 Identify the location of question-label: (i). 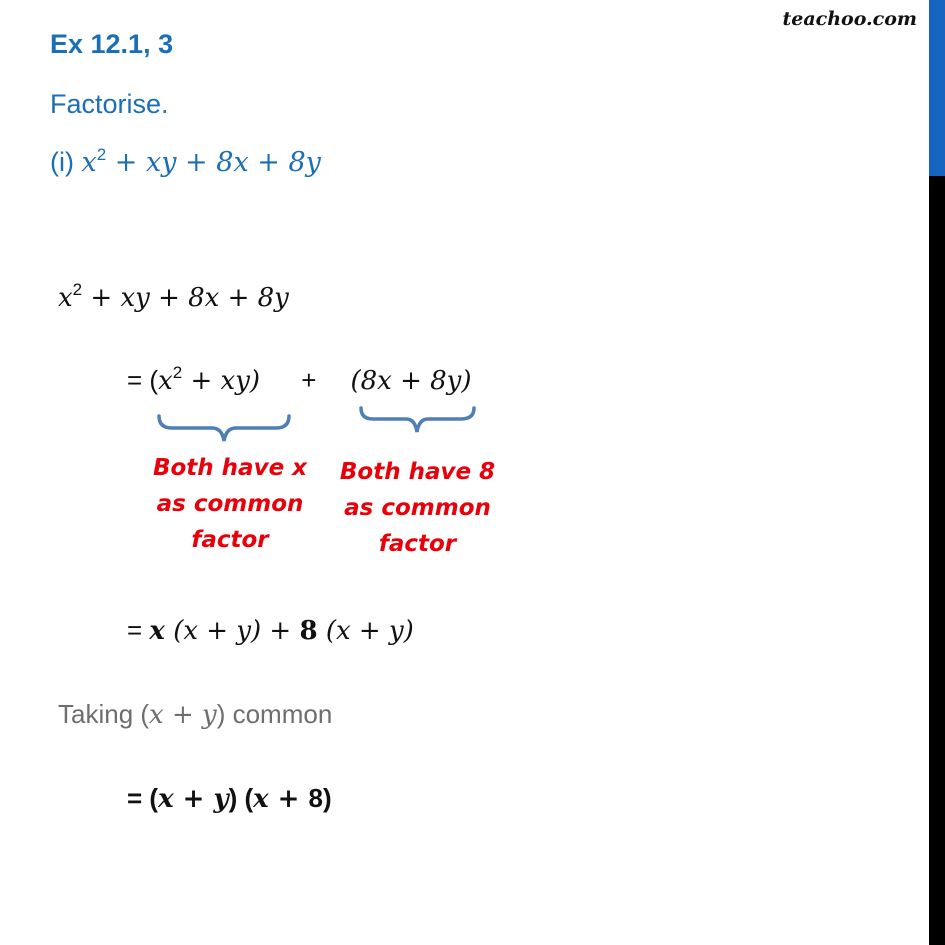
(62, 162).